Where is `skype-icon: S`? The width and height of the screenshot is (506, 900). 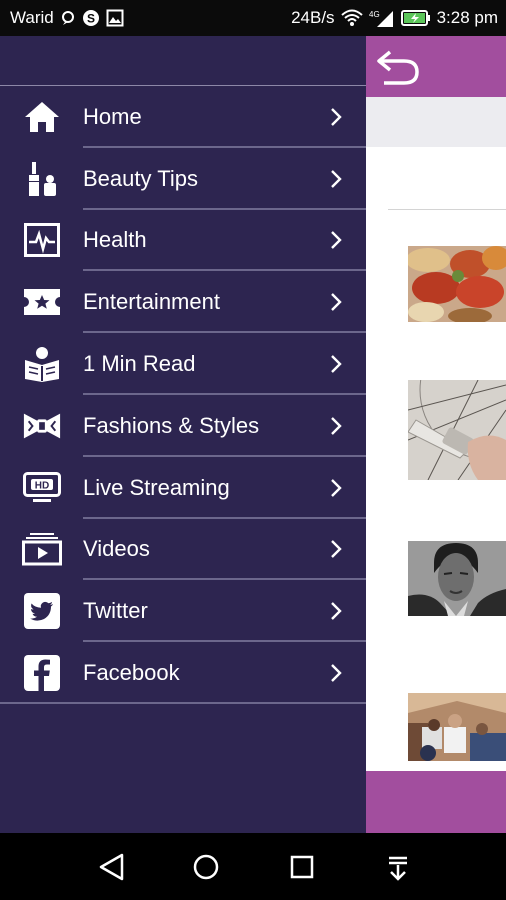
skype-icon: S is located at coordinates (90, 18).